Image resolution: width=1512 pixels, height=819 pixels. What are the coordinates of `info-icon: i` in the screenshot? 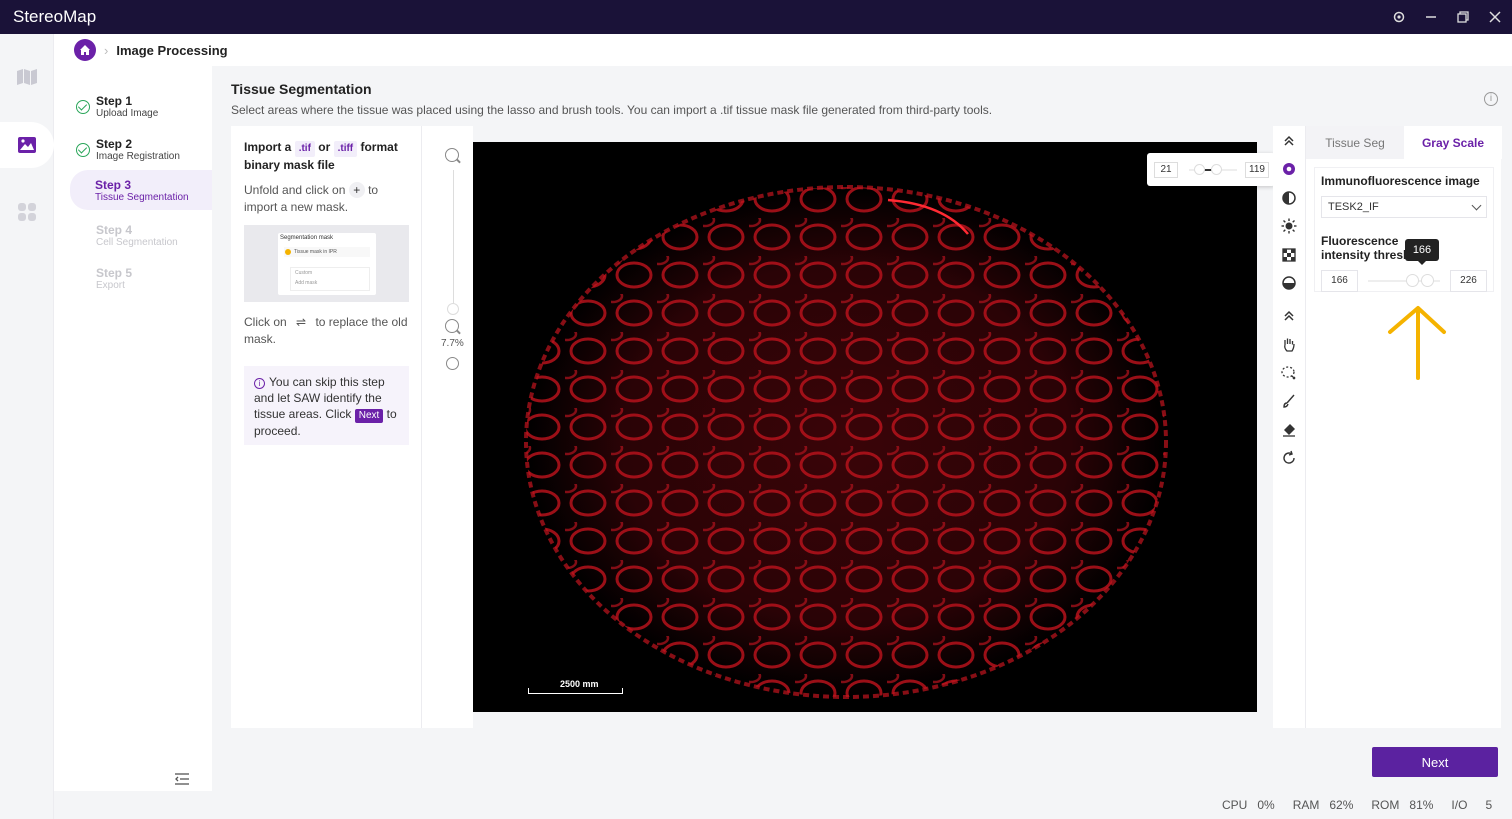 It's located at (1491, 99).